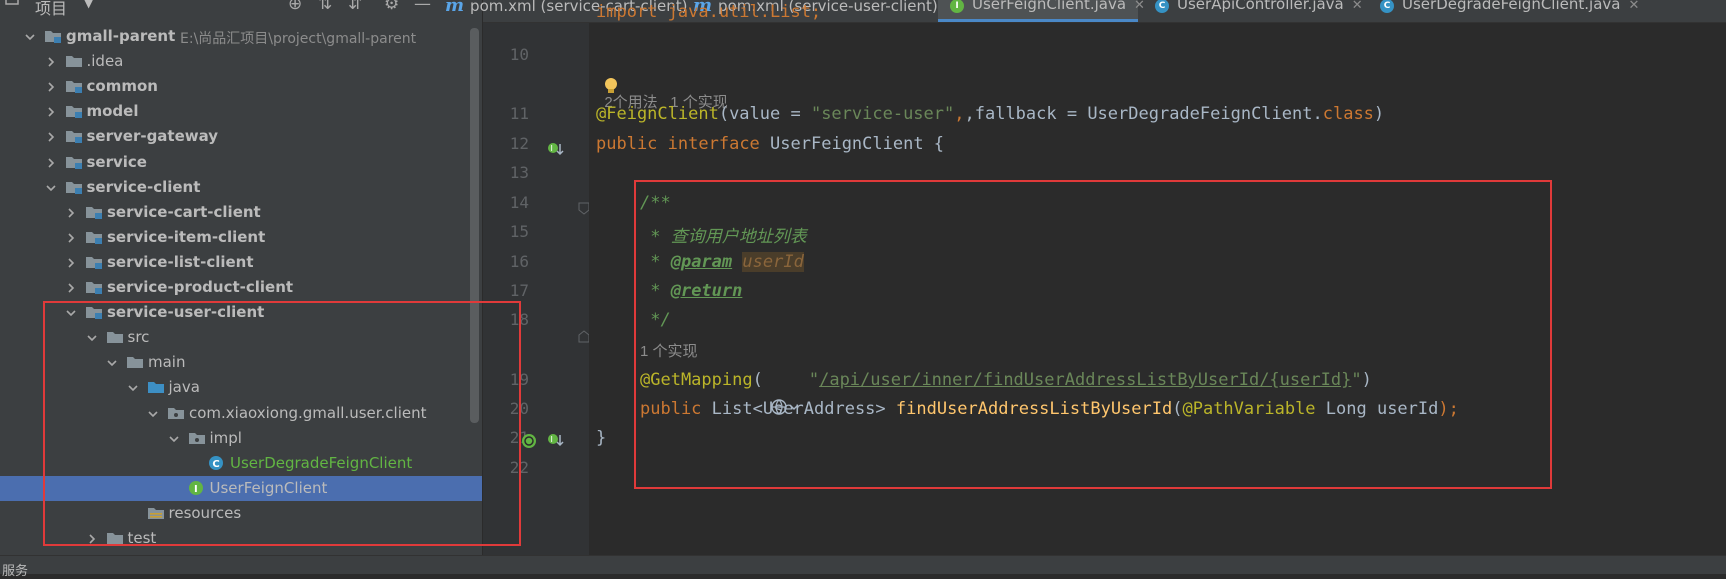 The height and width of the screenshot is (579, 1726). I want to click on code-line-16: * @param userId, so click(722, 262).